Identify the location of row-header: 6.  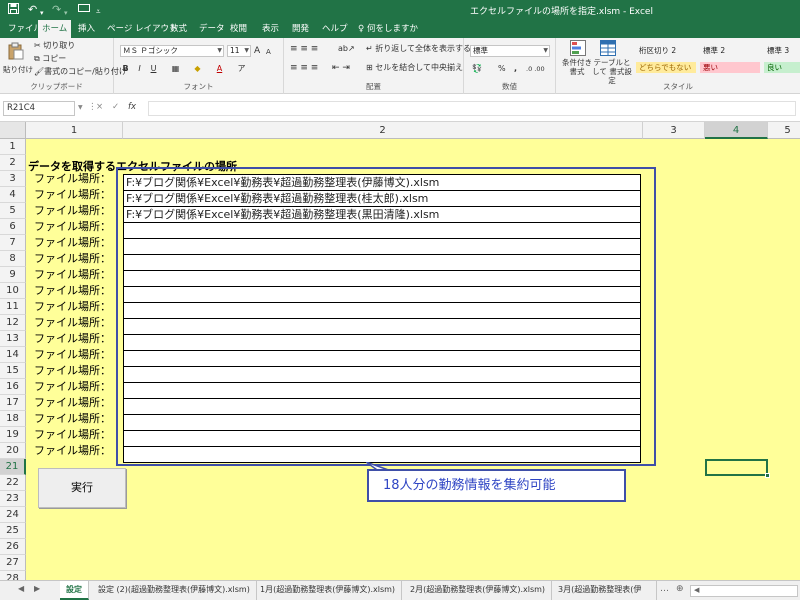
(13, 227).